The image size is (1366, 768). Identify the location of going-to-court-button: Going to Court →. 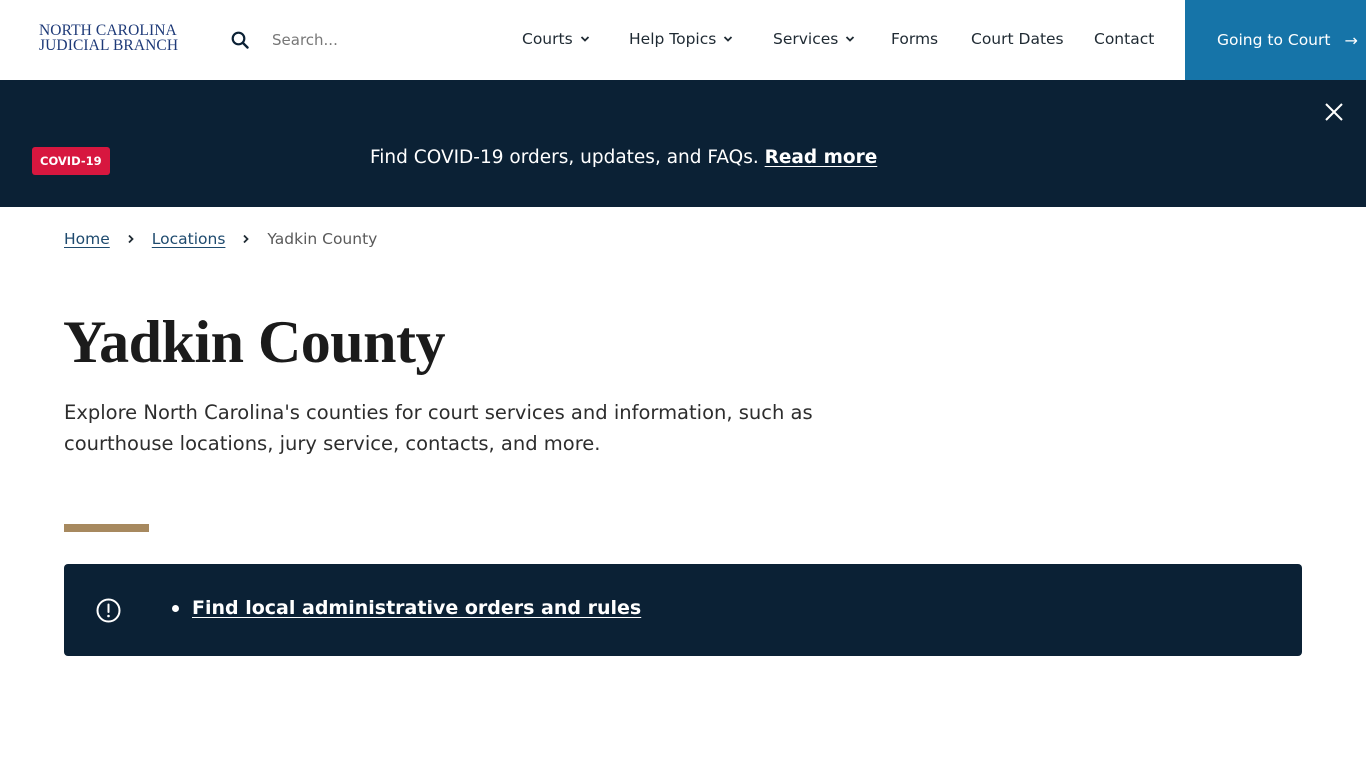
(1275, 40).